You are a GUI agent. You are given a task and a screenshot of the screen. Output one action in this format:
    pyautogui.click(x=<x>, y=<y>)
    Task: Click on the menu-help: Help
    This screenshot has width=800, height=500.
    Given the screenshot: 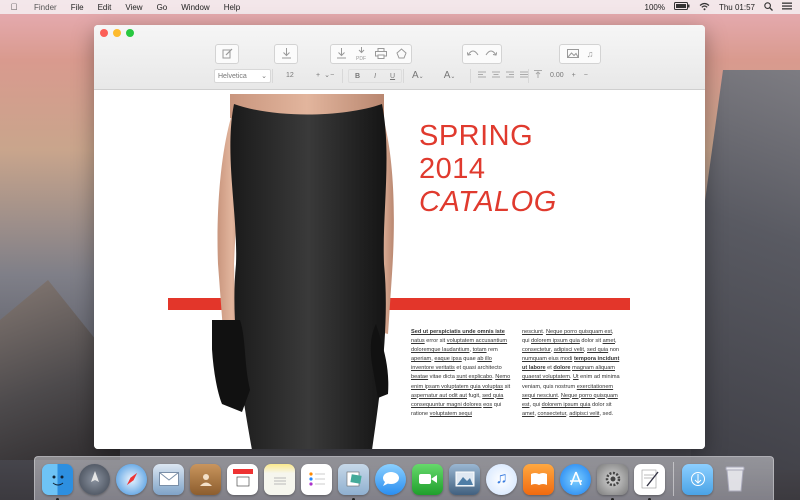 What is the action you would take?
    pyautogui.click(x=232, y=7)
    